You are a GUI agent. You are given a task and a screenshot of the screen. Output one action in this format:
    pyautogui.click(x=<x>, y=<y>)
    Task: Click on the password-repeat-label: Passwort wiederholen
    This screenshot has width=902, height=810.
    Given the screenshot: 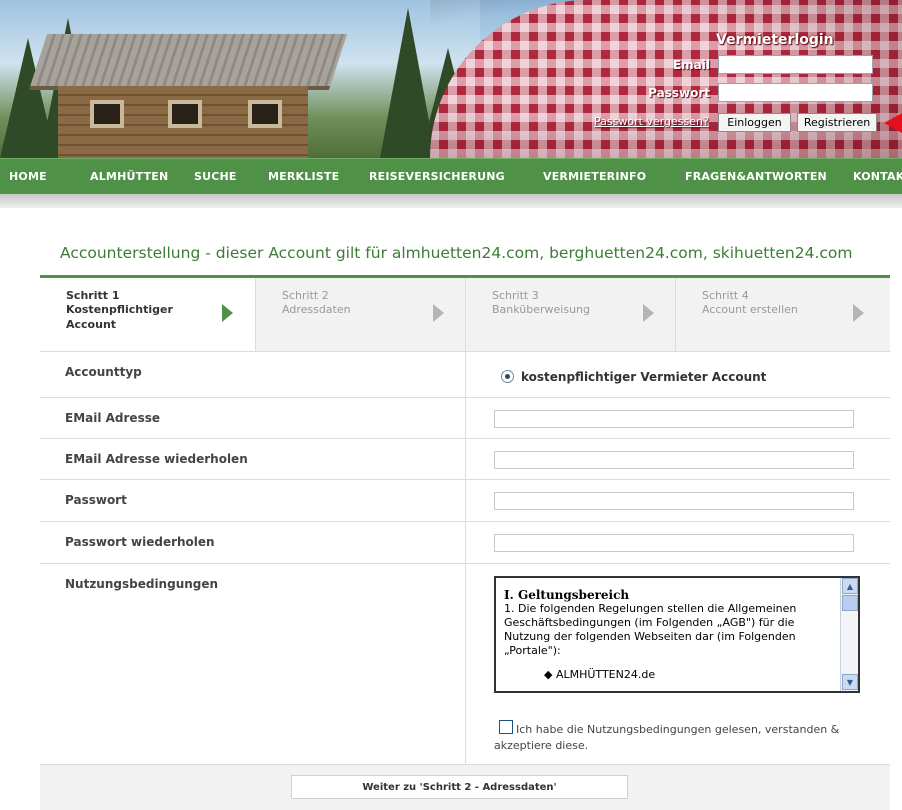 What is the action you would take?
    pyautogui.click(x=140, y=542)
    